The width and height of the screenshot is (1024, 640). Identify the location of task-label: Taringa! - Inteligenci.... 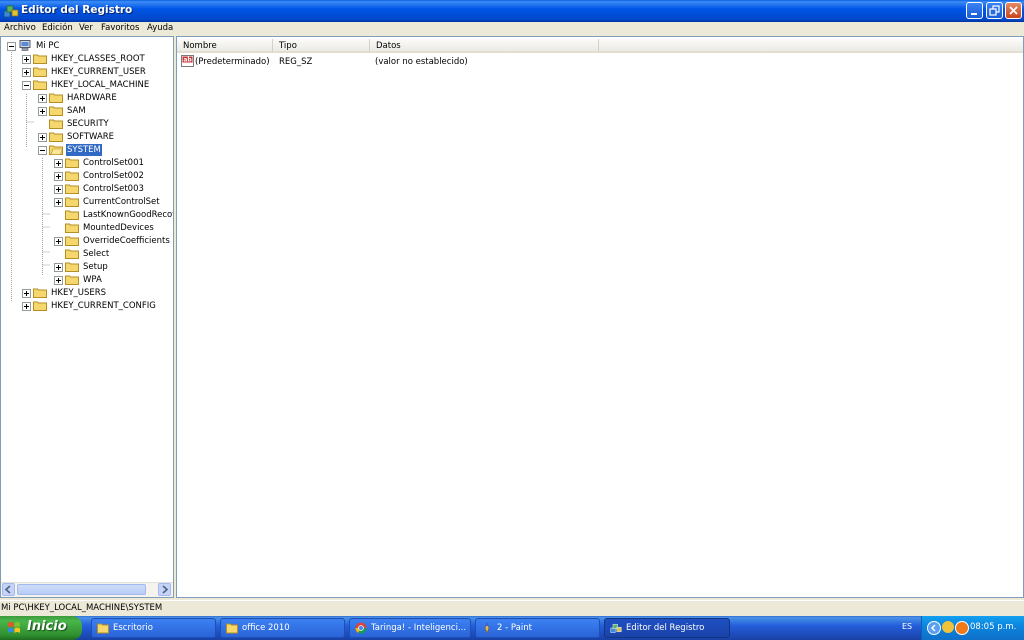
(419, 628).